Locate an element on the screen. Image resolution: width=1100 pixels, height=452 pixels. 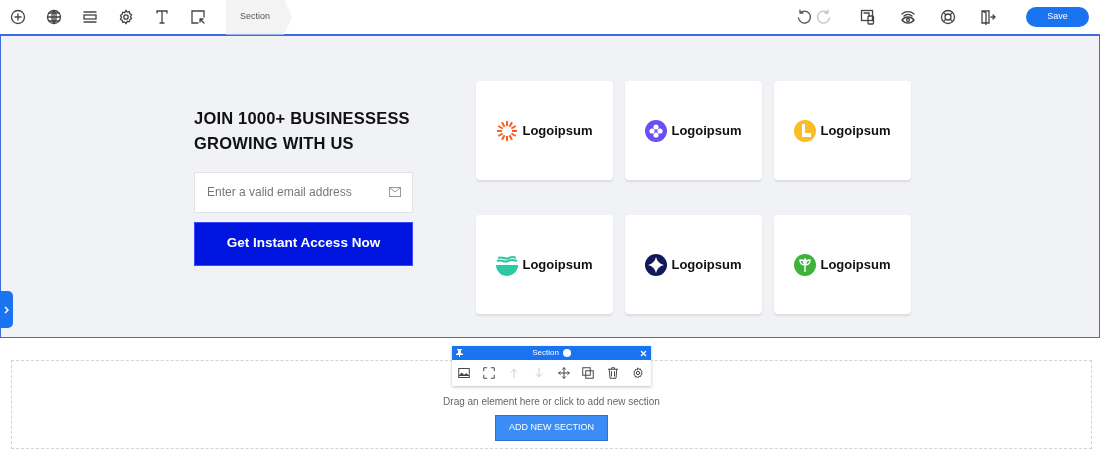
preview-icon is located at coordinates (908, 17).